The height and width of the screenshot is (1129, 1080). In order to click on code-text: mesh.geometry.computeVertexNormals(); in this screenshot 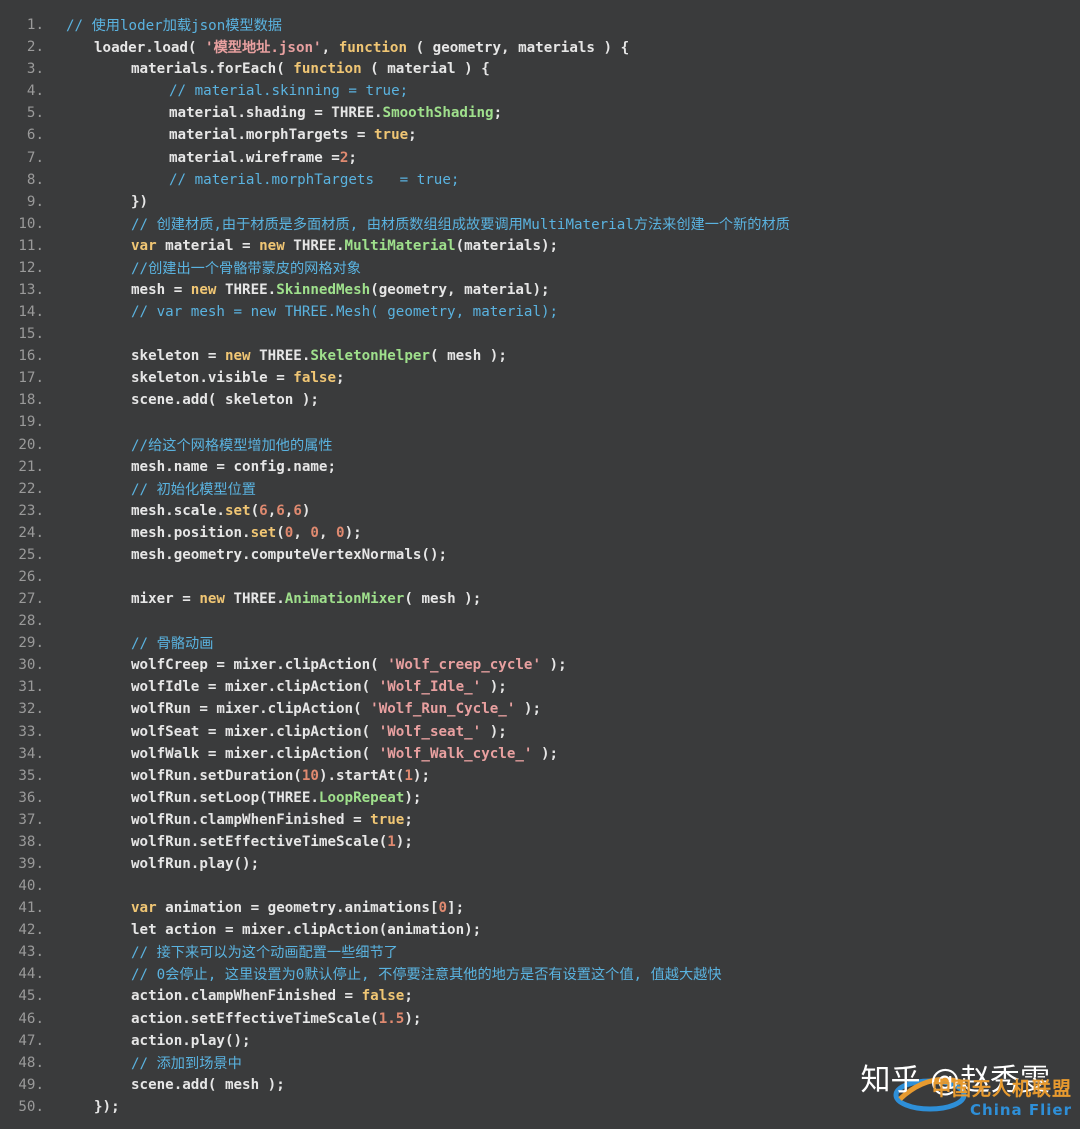, I will do `click(245, 555)`.